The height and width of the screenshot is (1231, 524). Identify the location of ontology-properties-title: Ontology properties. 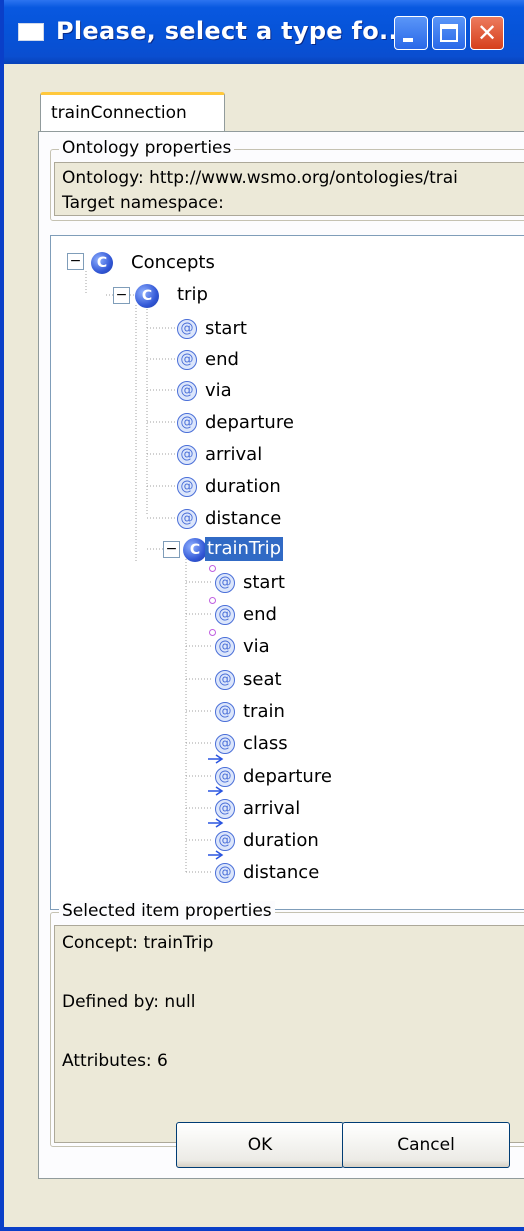
(147, 148).